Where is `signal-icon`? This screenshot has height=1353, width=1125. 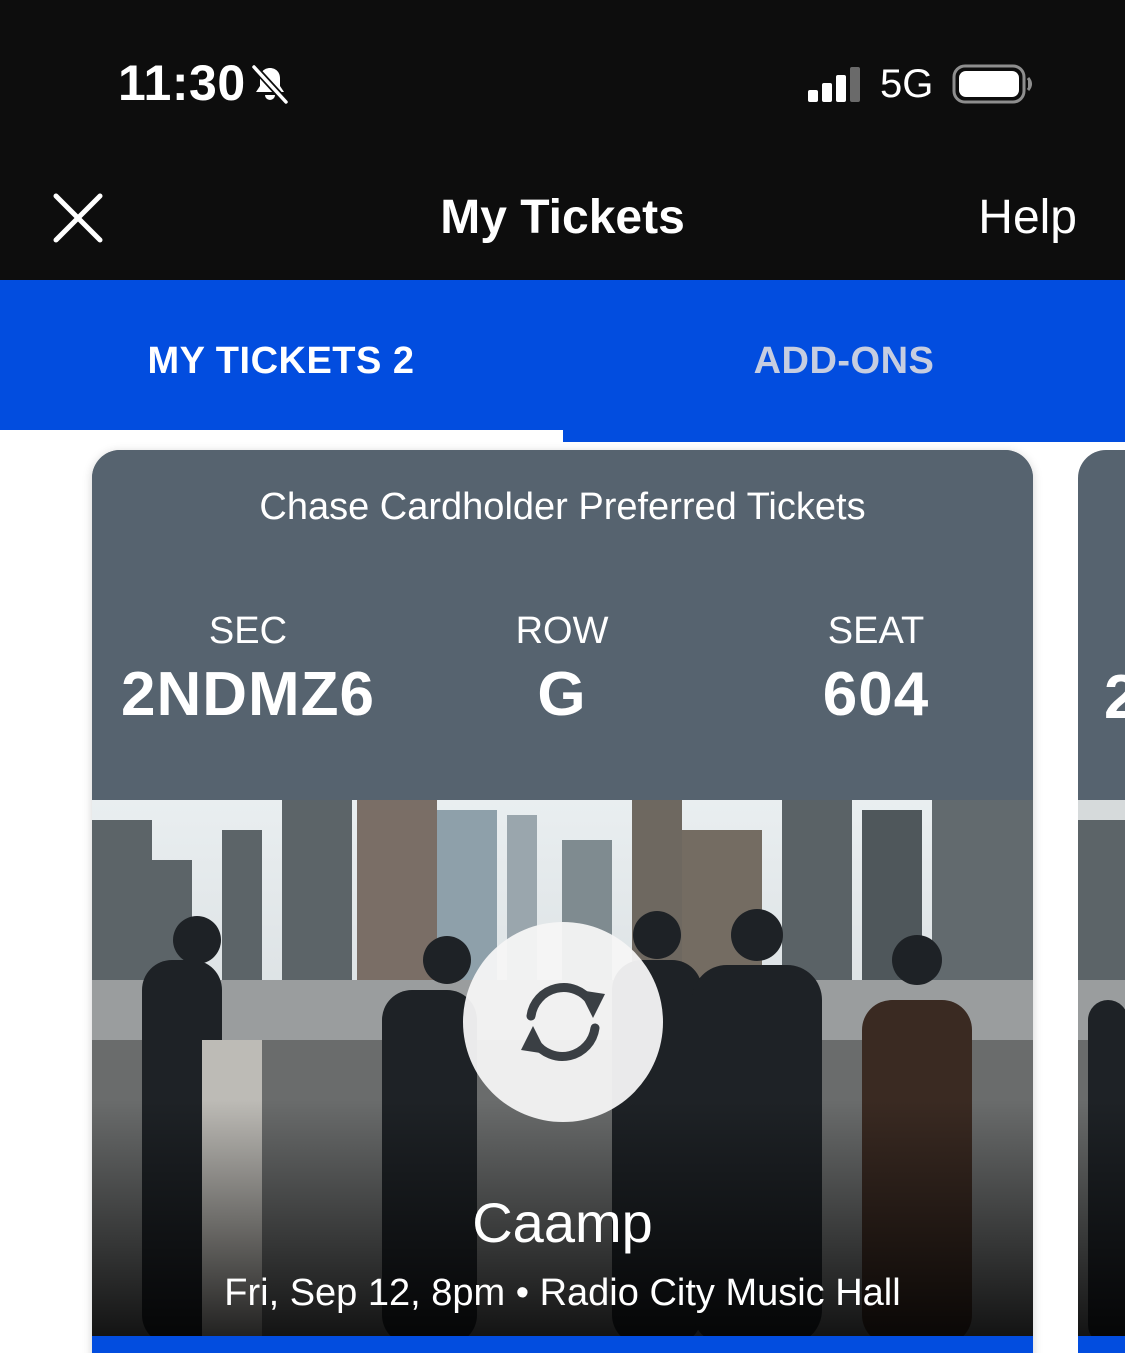
signal-icon is located at coordinates (835, 84).